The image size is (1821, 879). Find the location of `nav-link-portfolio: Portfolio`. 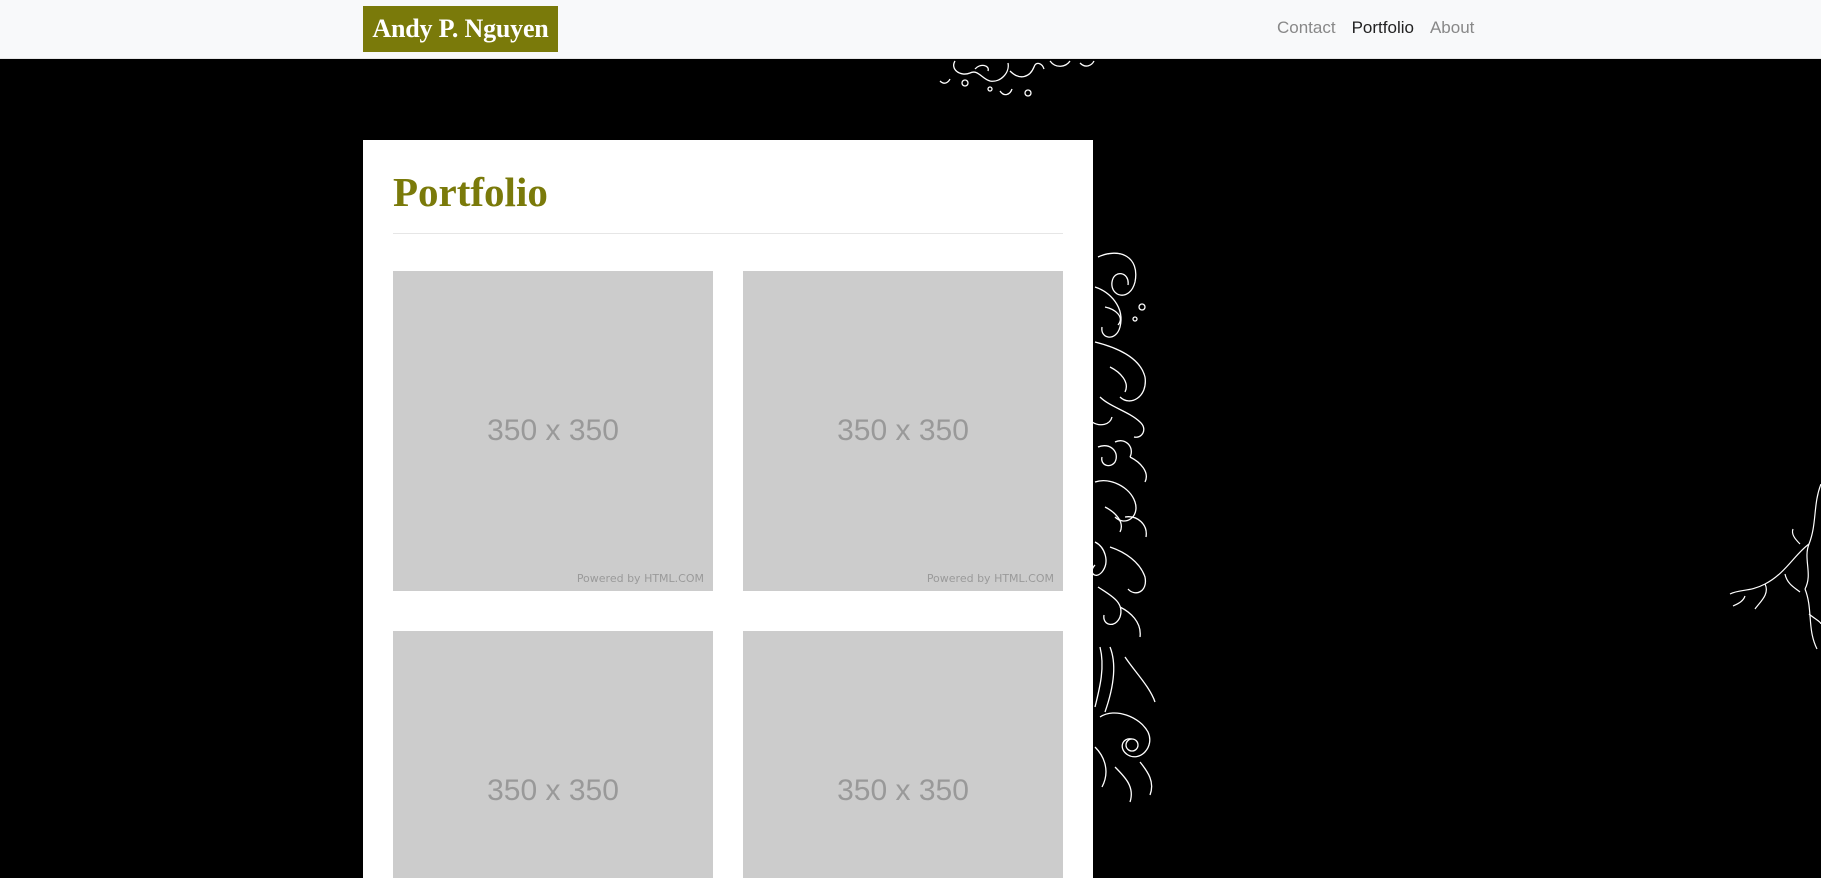

nav-link-portfolio: Portfolio is located at coordinates (1383, 28).